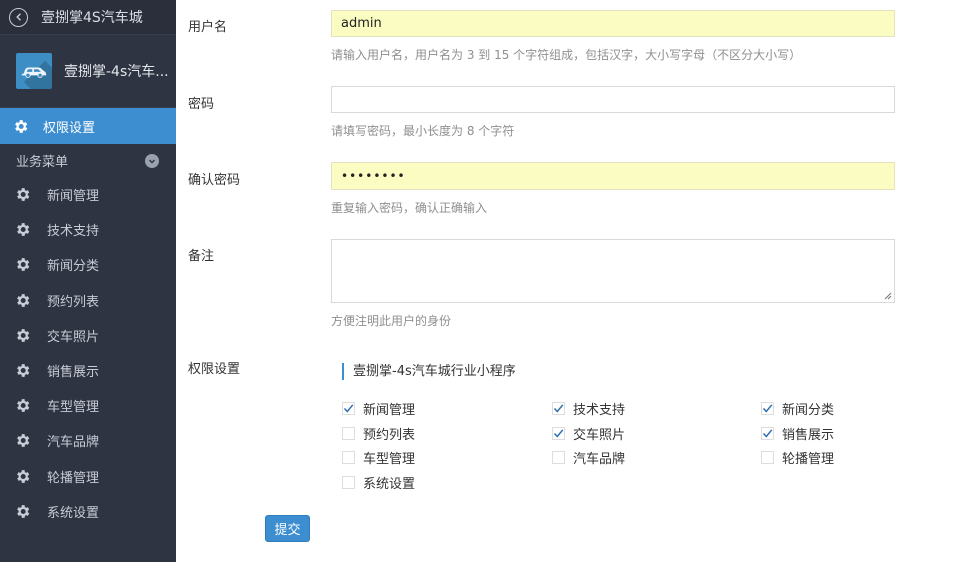 Image resolution: width=960 pixels, height=562 pixels. Describe the element at coordinates (389, 410) in the screenshot. I see `checkbox-label: 新闻管理` at that location.